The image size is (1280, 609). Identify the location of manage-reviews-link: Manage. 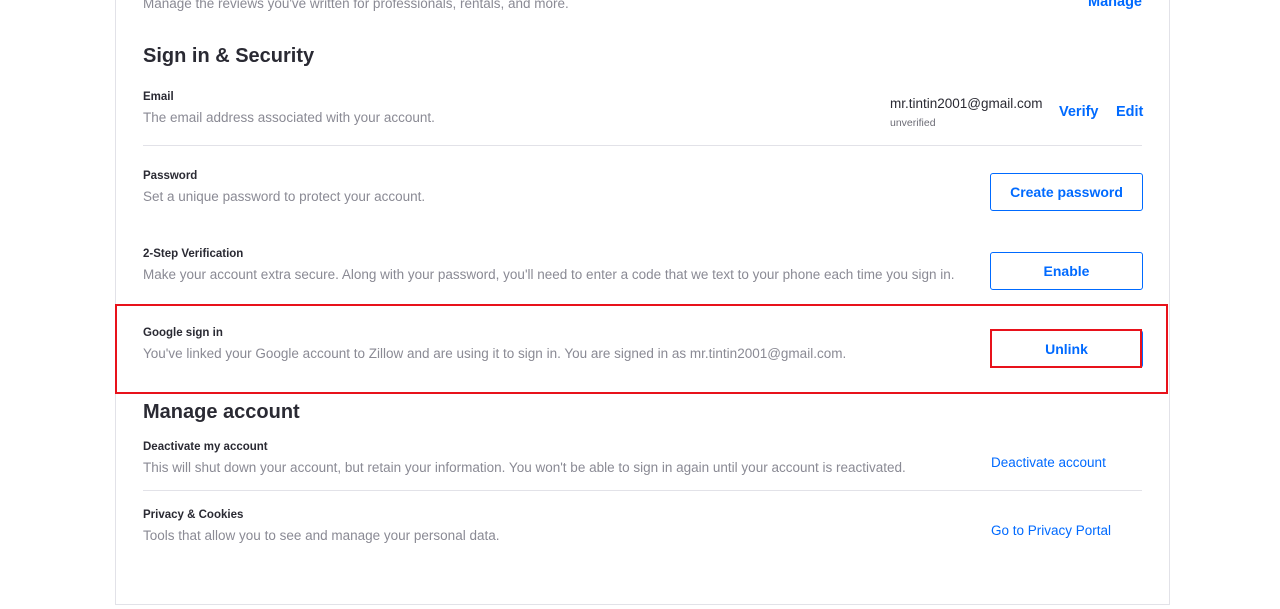
(1115, 5).